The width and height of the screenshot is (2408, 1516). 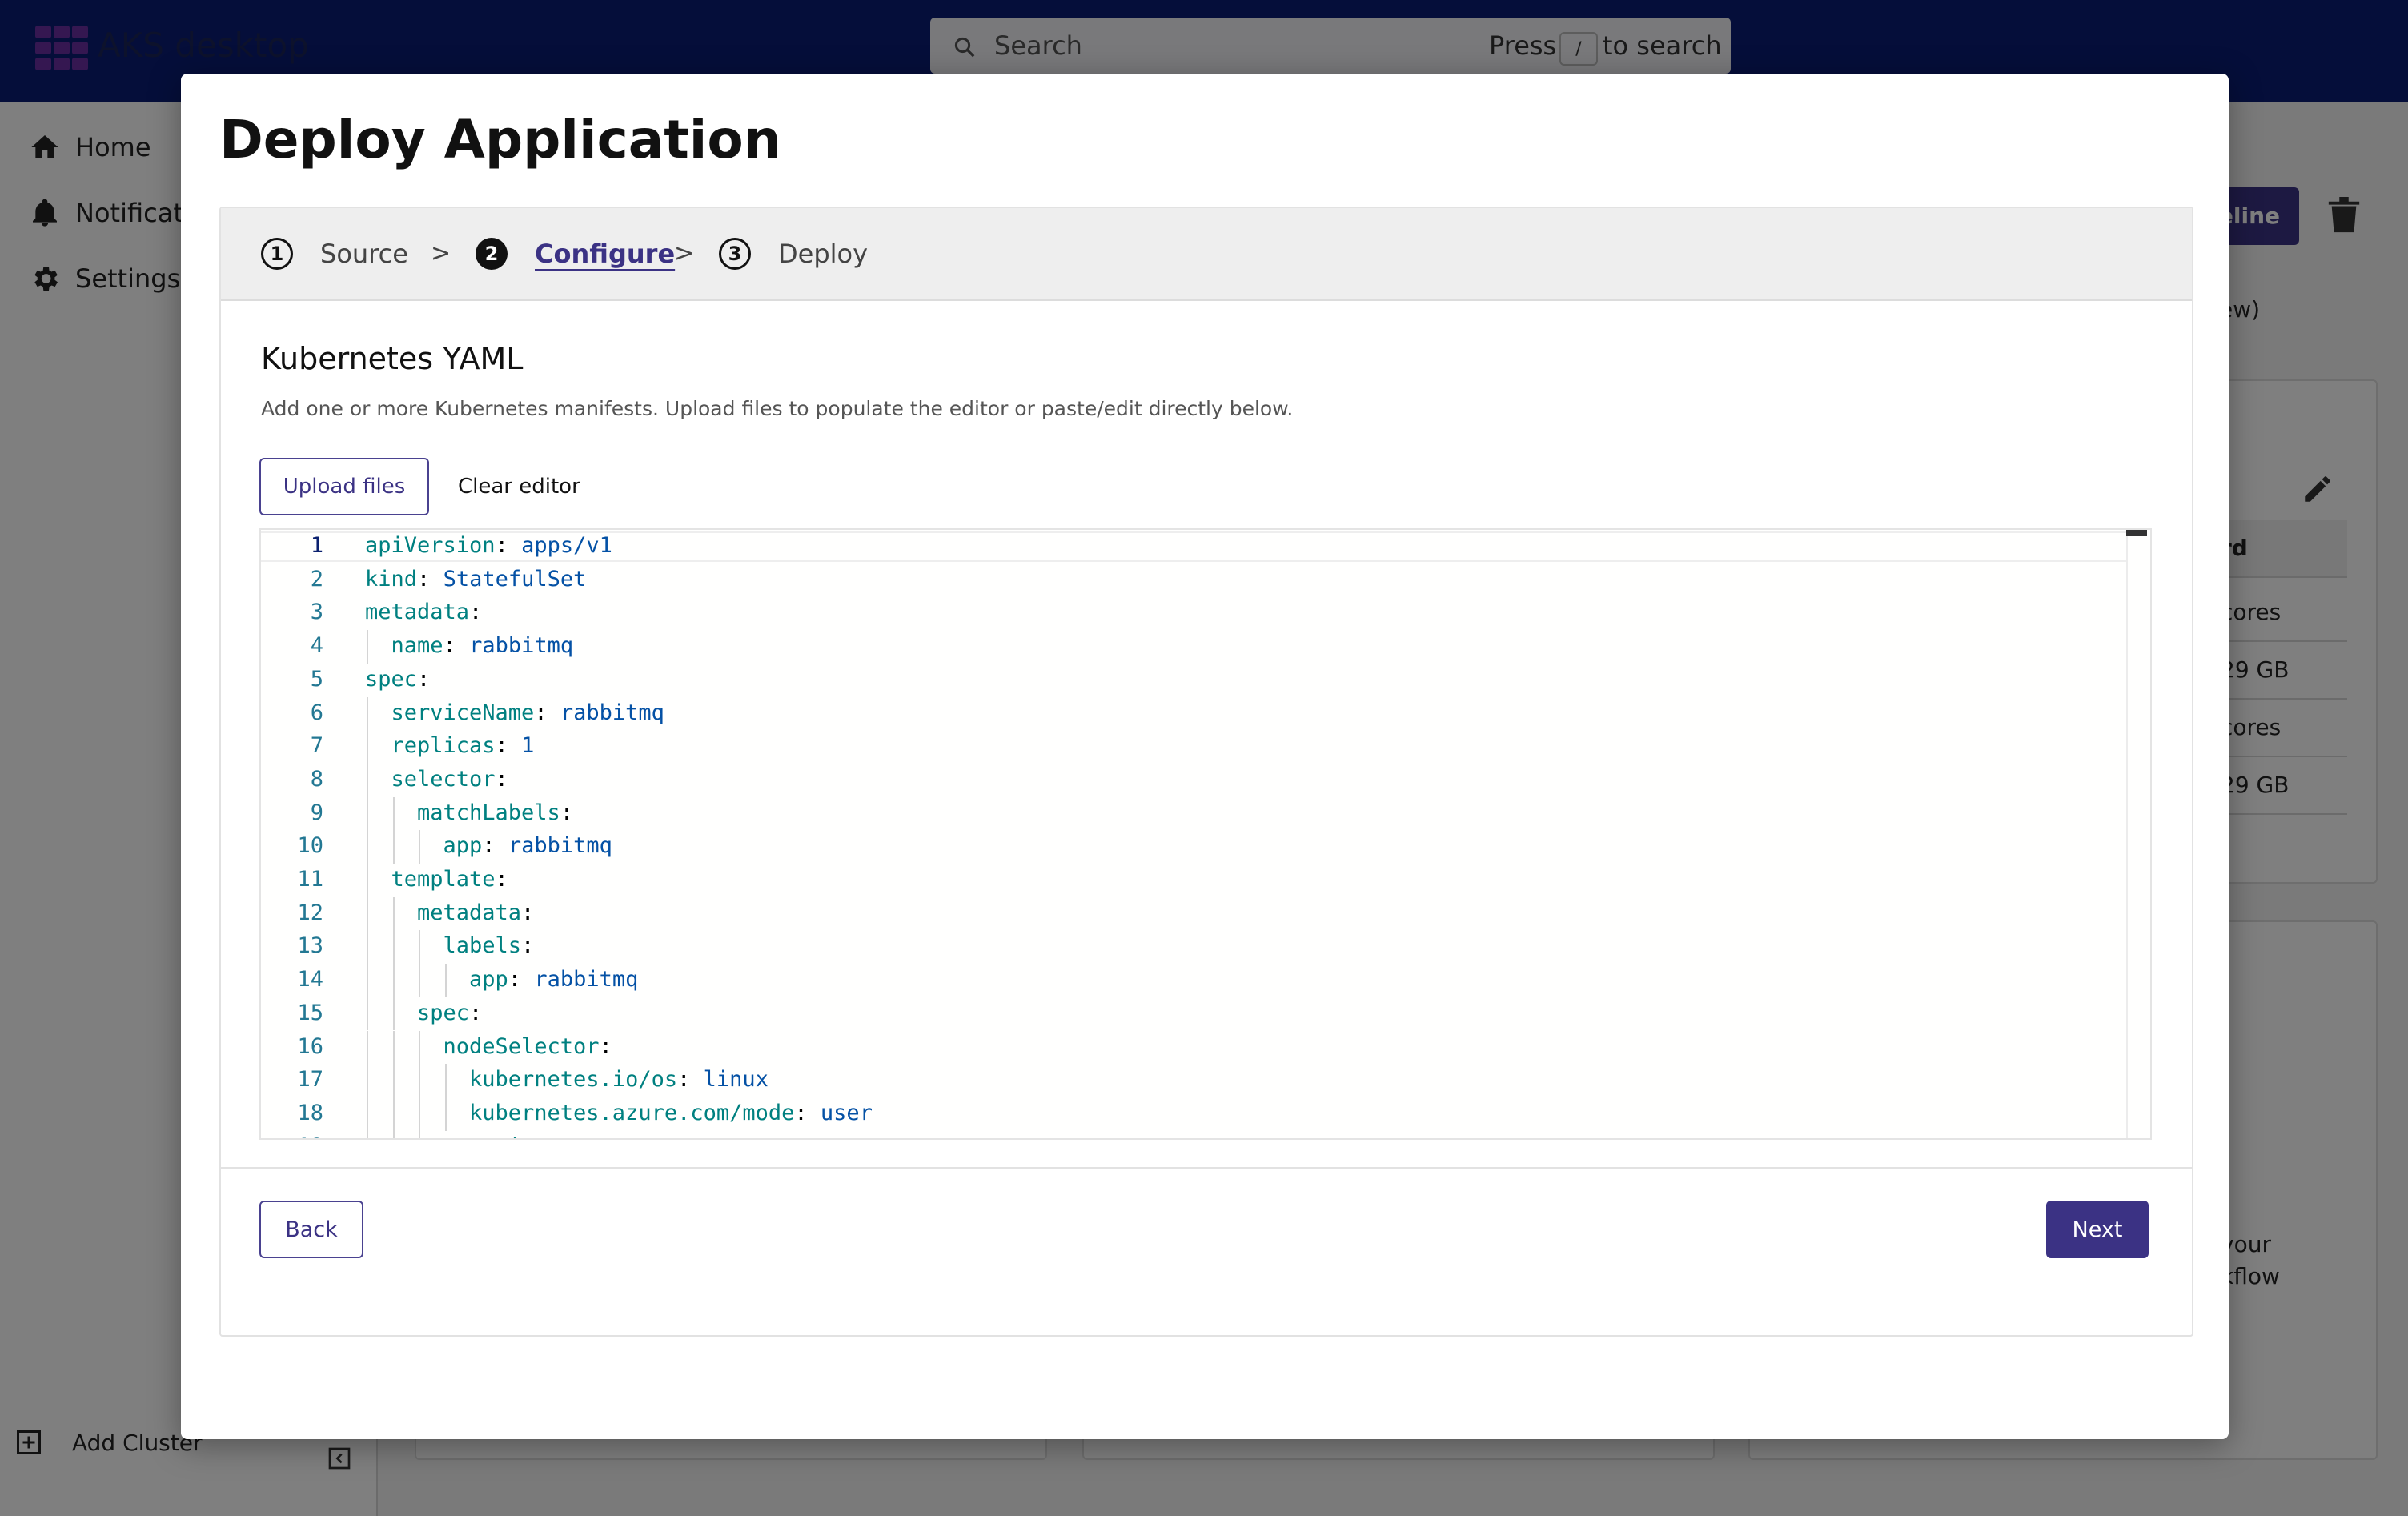 What do you see at coordinates (566, 545) in the screenshot?
I see `yaml-value: apps/v1` at bounding box center [566, 545].